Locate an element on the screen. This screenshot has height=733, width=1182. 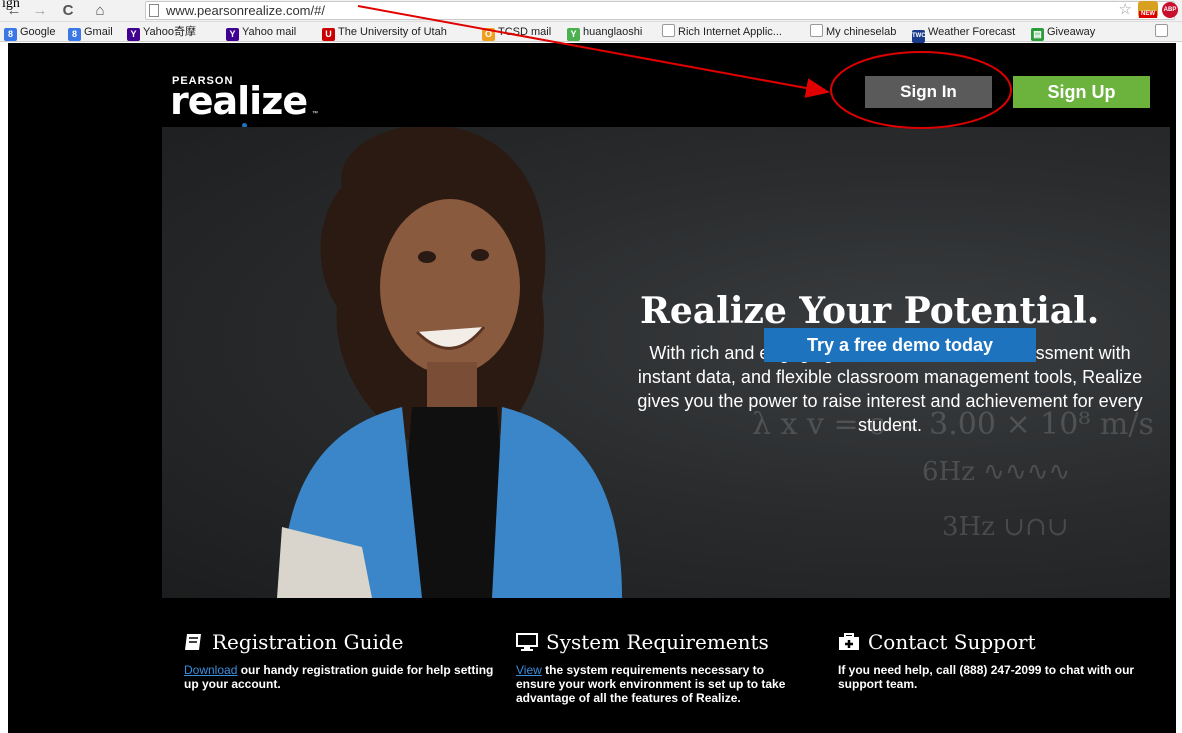
new-badge: NEW is located at coordinates (1148, 14).